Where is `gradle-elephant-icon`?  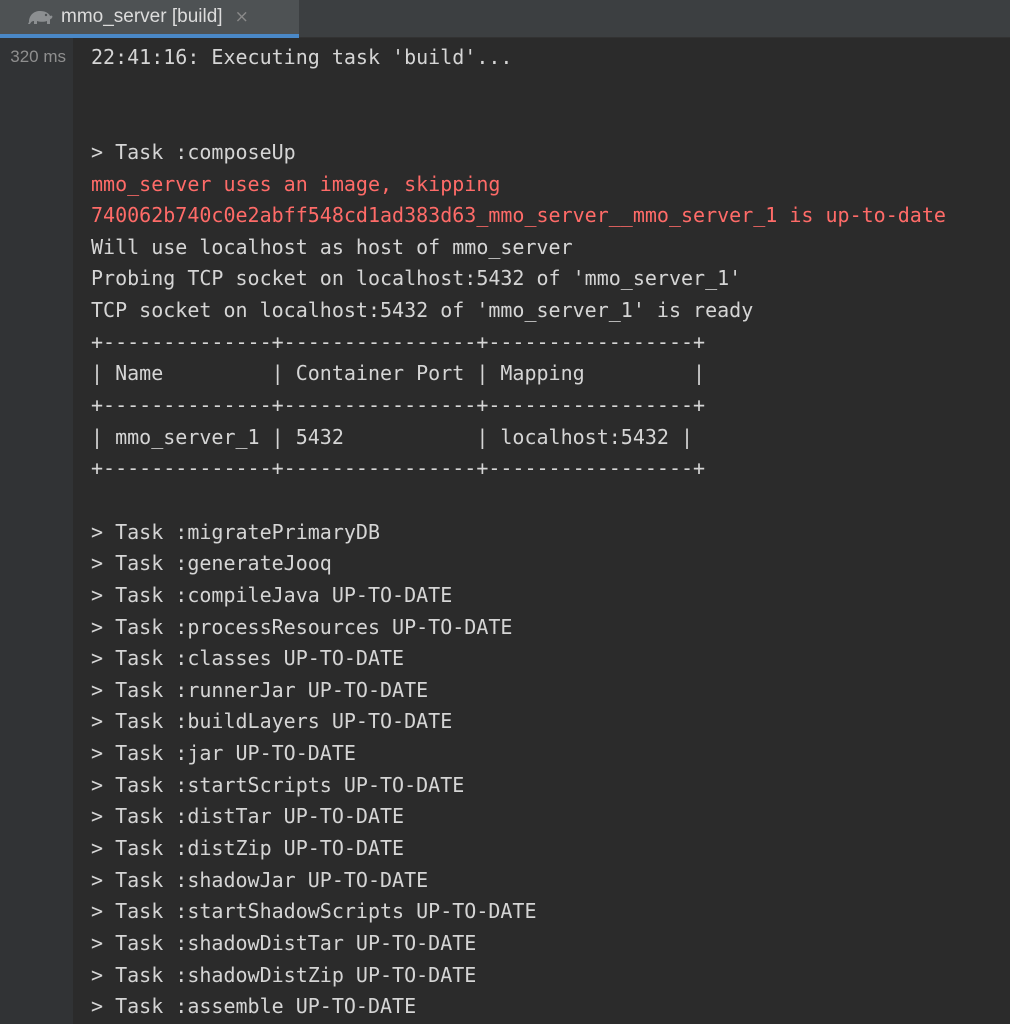 gradle-elephant-icon is located at coordinates (41, 17).